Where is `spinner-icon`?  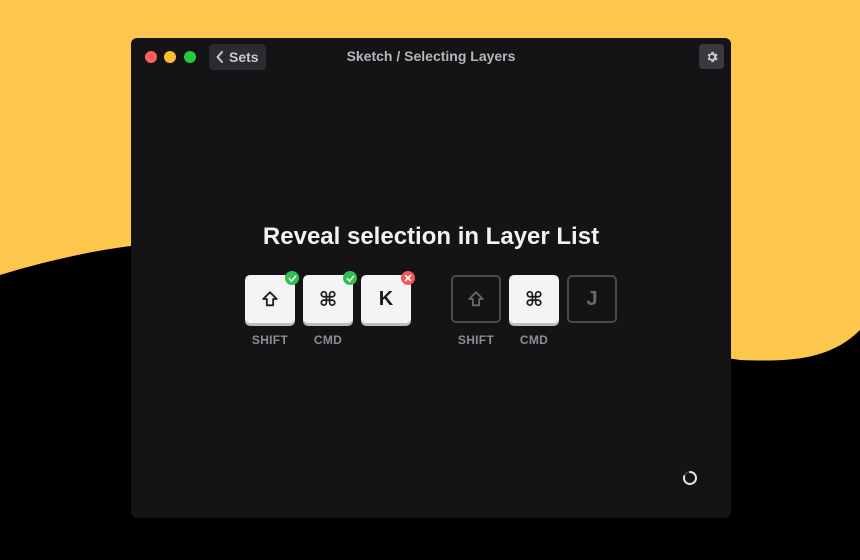 spinner-icon is located at coordinates (690, 478).